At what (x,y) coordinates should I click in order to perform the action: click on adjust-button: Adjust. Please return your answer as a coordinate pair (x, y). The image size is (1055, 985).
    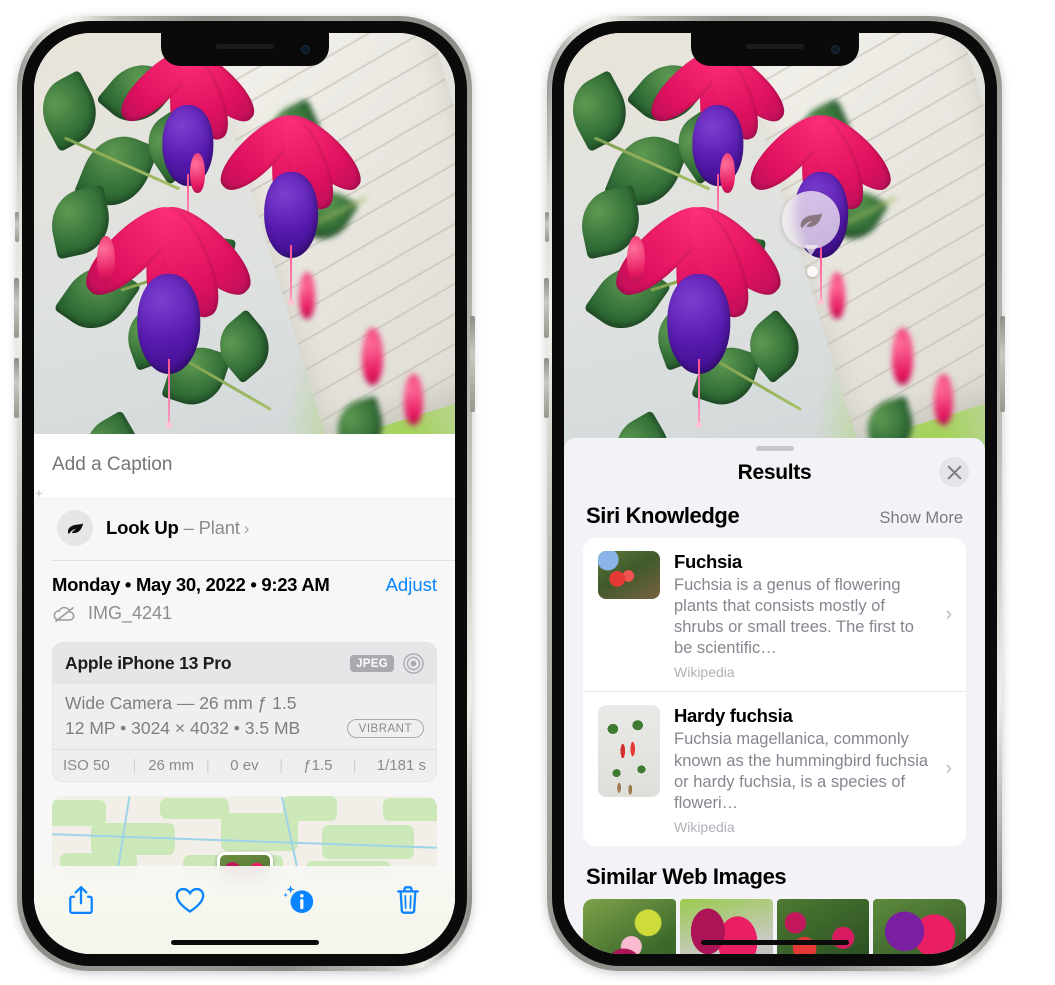
    Looking at the image, I should click on (411, 585).